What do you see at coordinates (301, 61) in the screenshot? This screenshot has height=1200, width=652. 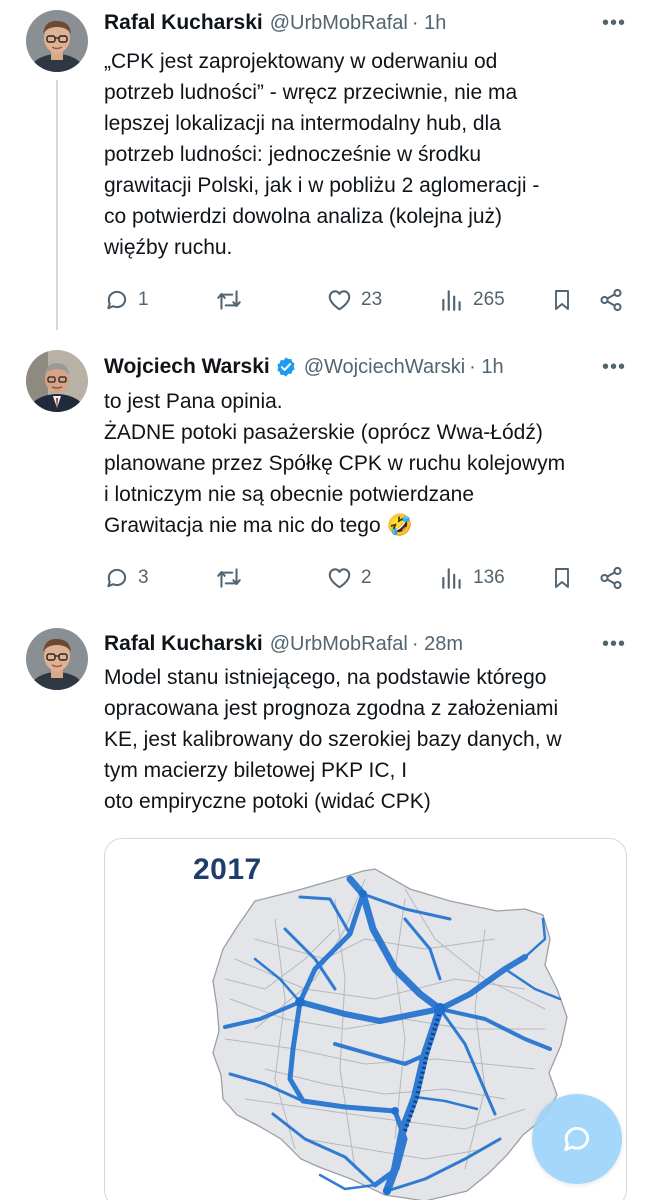 I see `tweet-text-line: „CPK jest zaprojektowany w oderwaniu od` at bounding box center [301, 61].